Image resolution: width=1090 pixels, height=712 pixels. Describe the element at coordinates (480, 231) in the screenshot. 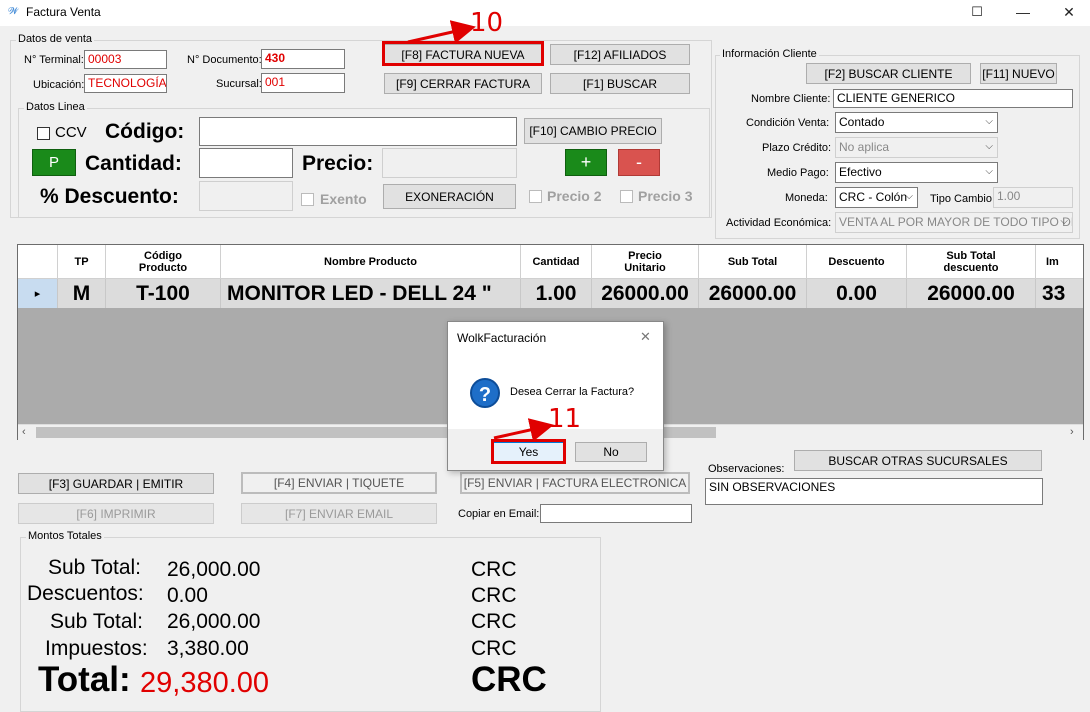

I see `annotation-arrows` at that location.